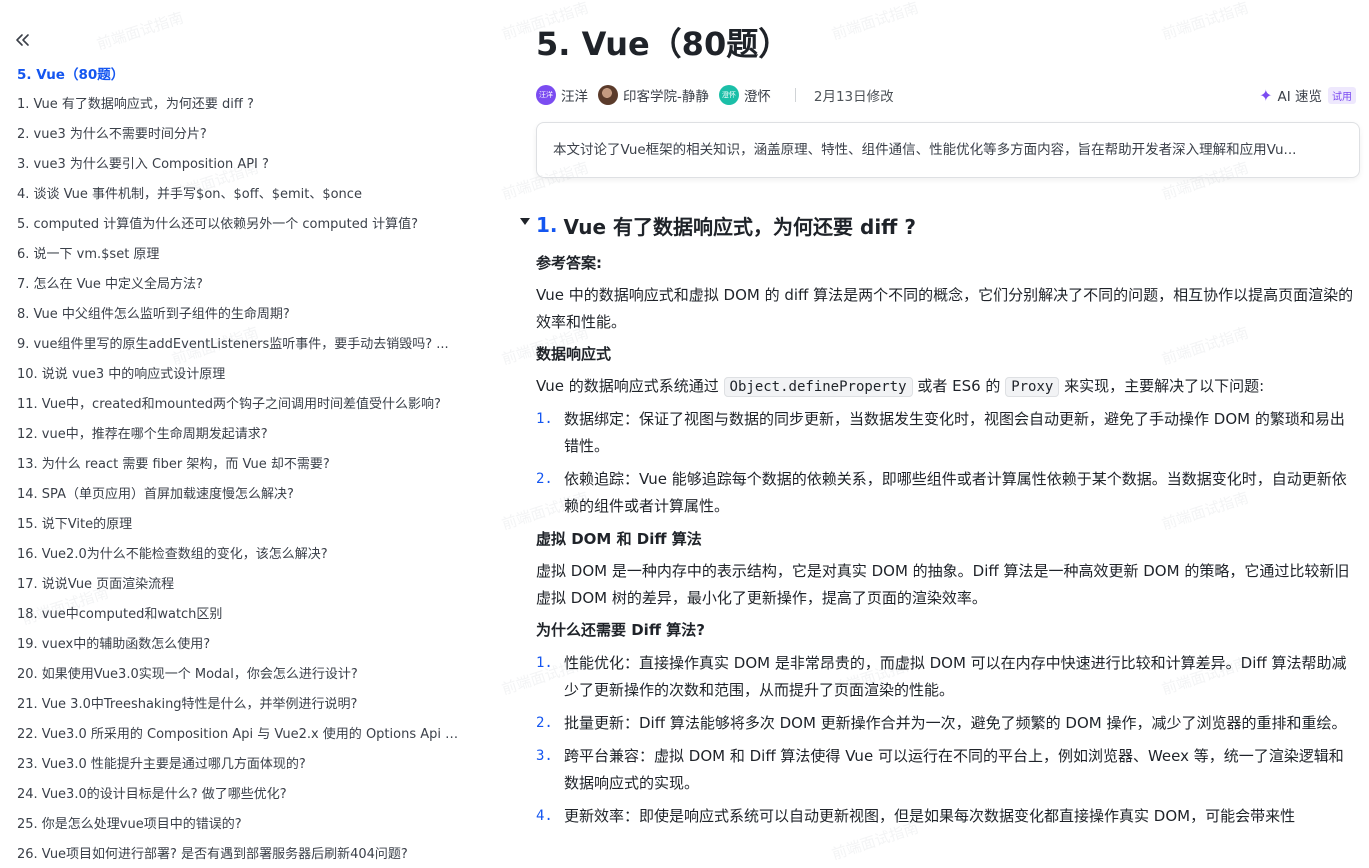 The image size is (1369, 868). What do you see at coordinates (240, 135) in the screenshot?
I see `toc-item: 2. vue3 为什么不需要时间分片?` at bounding box center [240, 135].